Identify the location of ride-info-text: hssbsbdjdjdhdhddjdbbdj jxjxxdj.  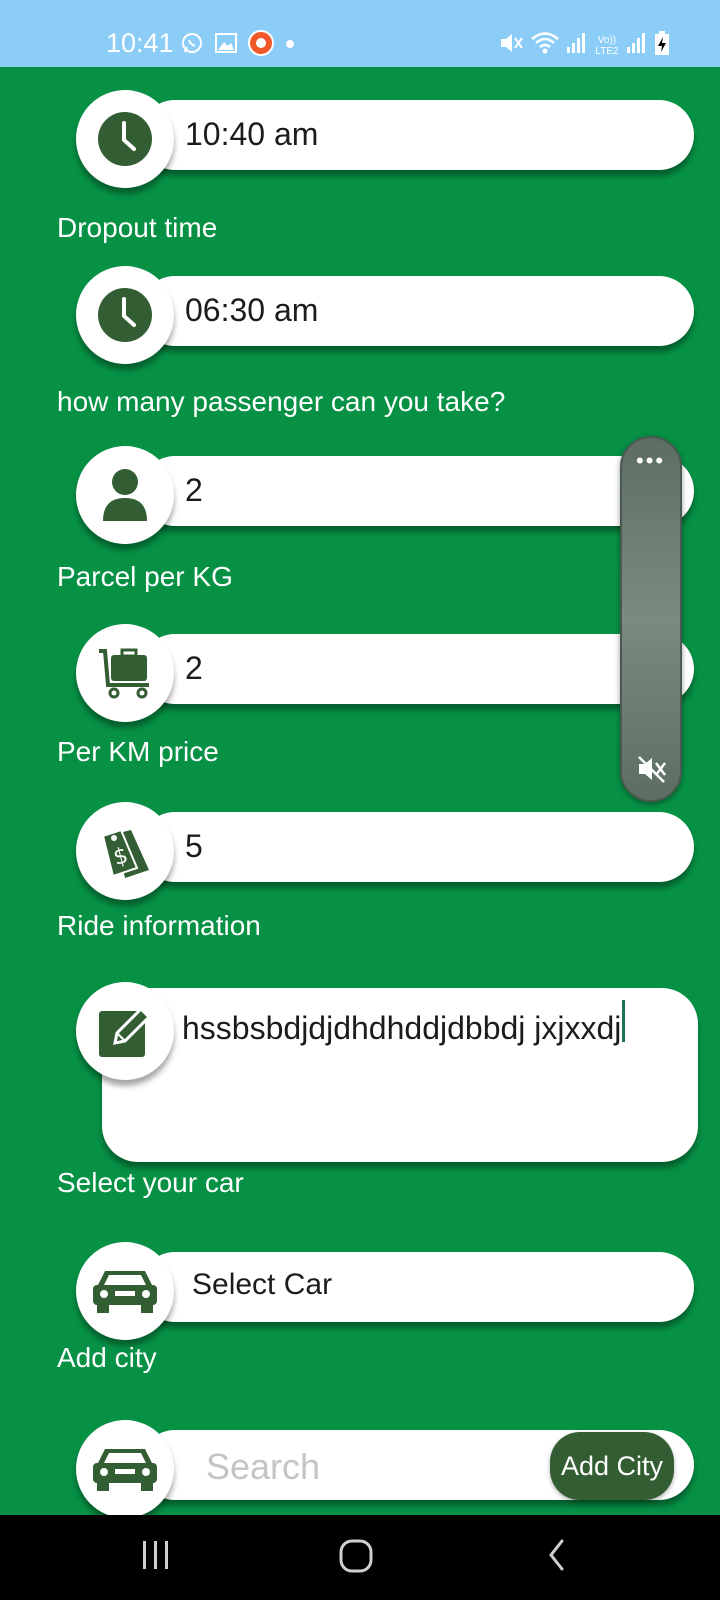
(401, 1028).